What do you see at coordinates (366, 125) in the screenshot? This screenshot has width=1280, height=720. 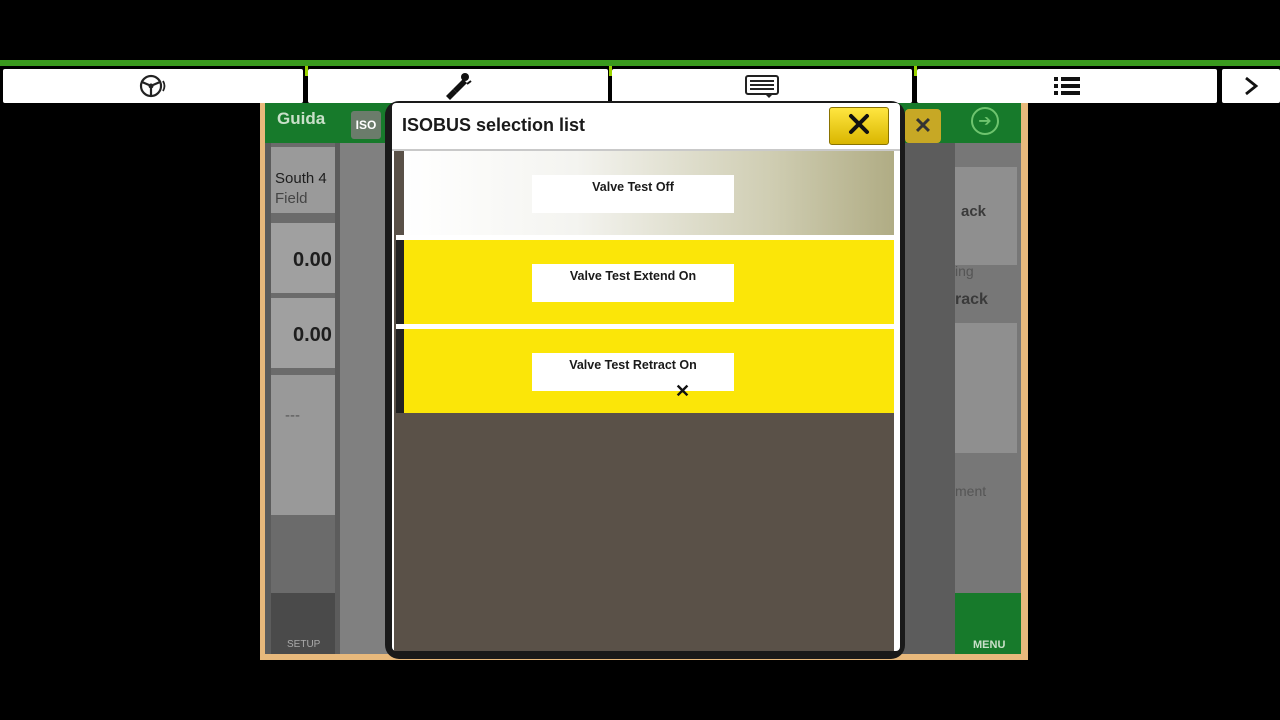 I see `iso-badge: ISO` at bounding box center [366, 125].